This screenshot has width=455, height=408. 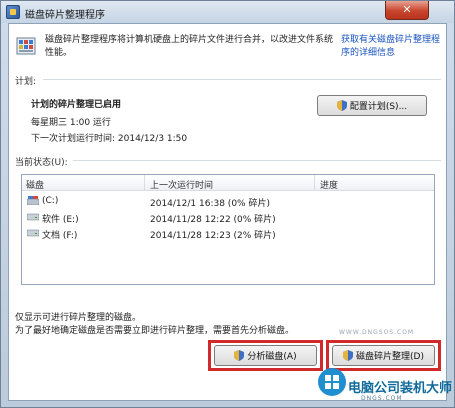 What do you see at coordinates (392, 47) in the screenshot?
I see `help-link: 获取有关磁盘碎片整理程序的详细信息` at bounding box center [392, 47].